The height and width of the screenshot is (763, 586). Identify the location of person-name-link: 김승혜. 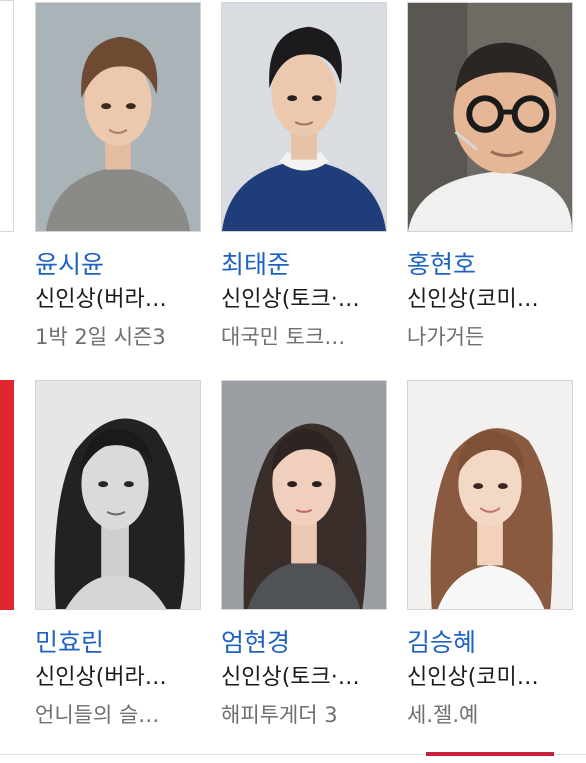
(496, 643).